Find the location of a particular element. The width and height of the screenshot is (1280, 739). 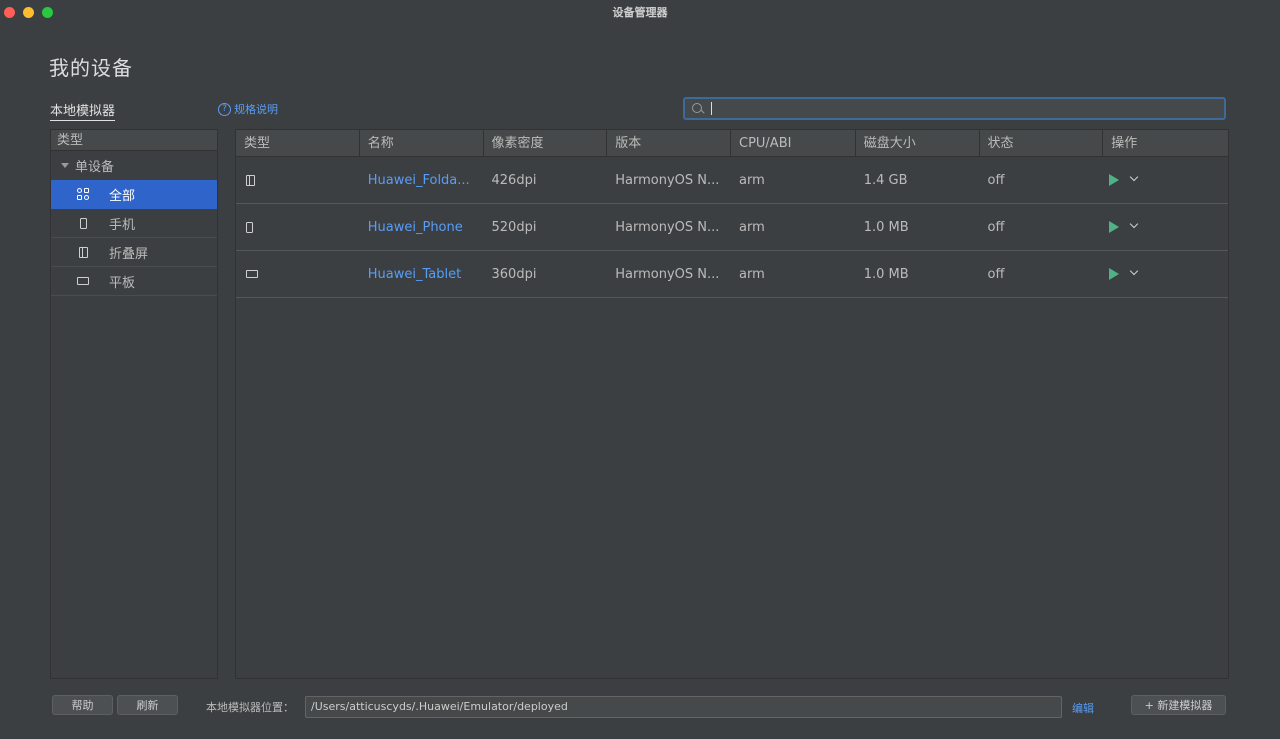

help-circle-icon: ? is located at coordinates (224, 109).